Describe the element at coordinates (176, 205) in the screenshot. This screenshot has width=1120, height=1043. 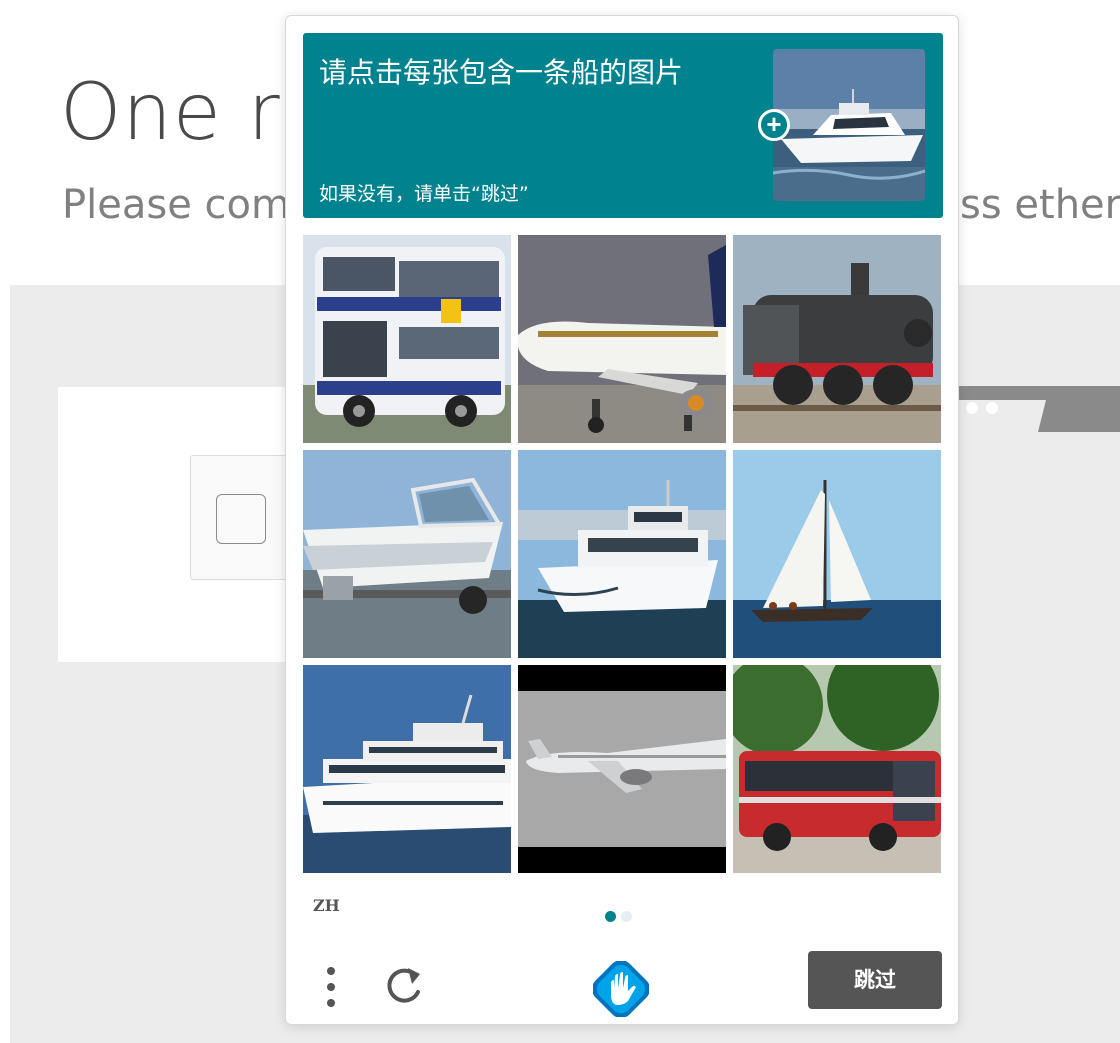
I see `page-subtitle: Please com` at that location.